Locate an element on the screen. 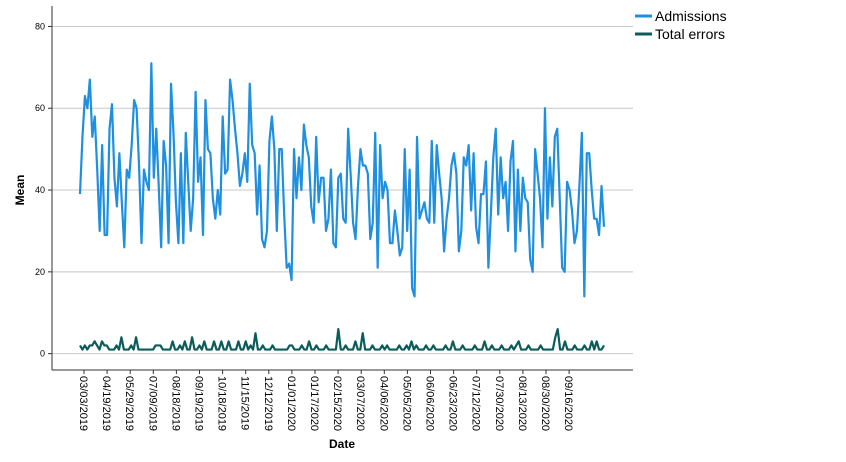  x-tick-label: 11/15/2019 is located at coordinates (245, 403).